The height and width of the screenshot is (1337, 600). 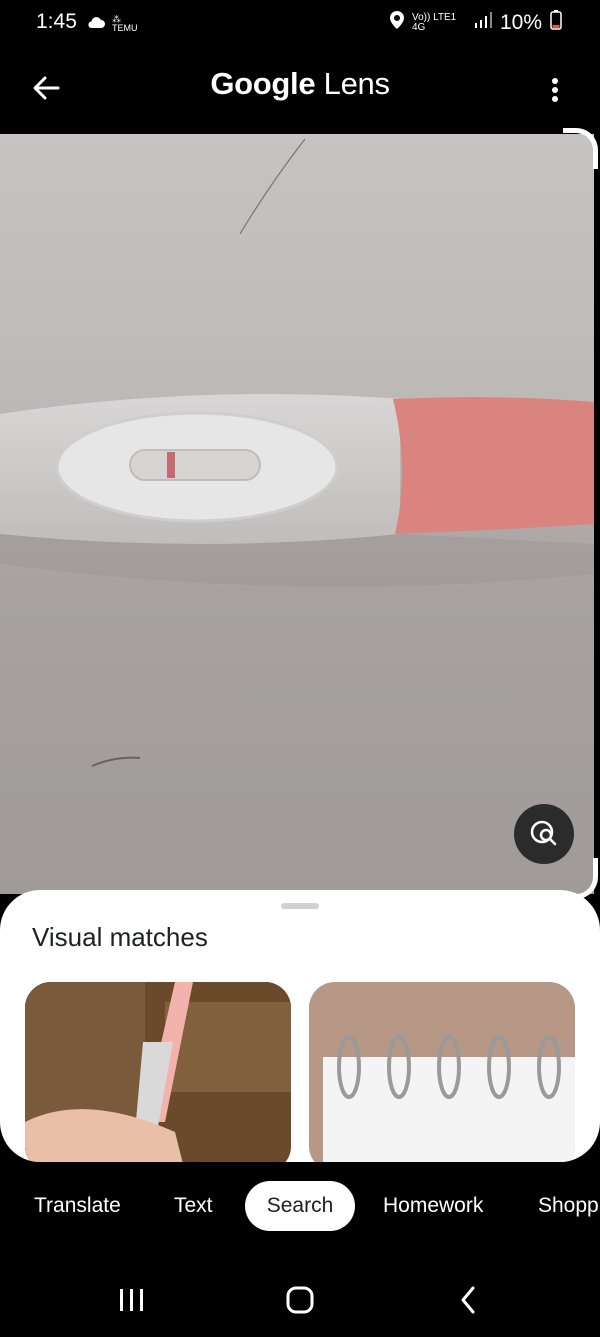 I want to click on tab-text: Text, so click(x=193, y=1206).